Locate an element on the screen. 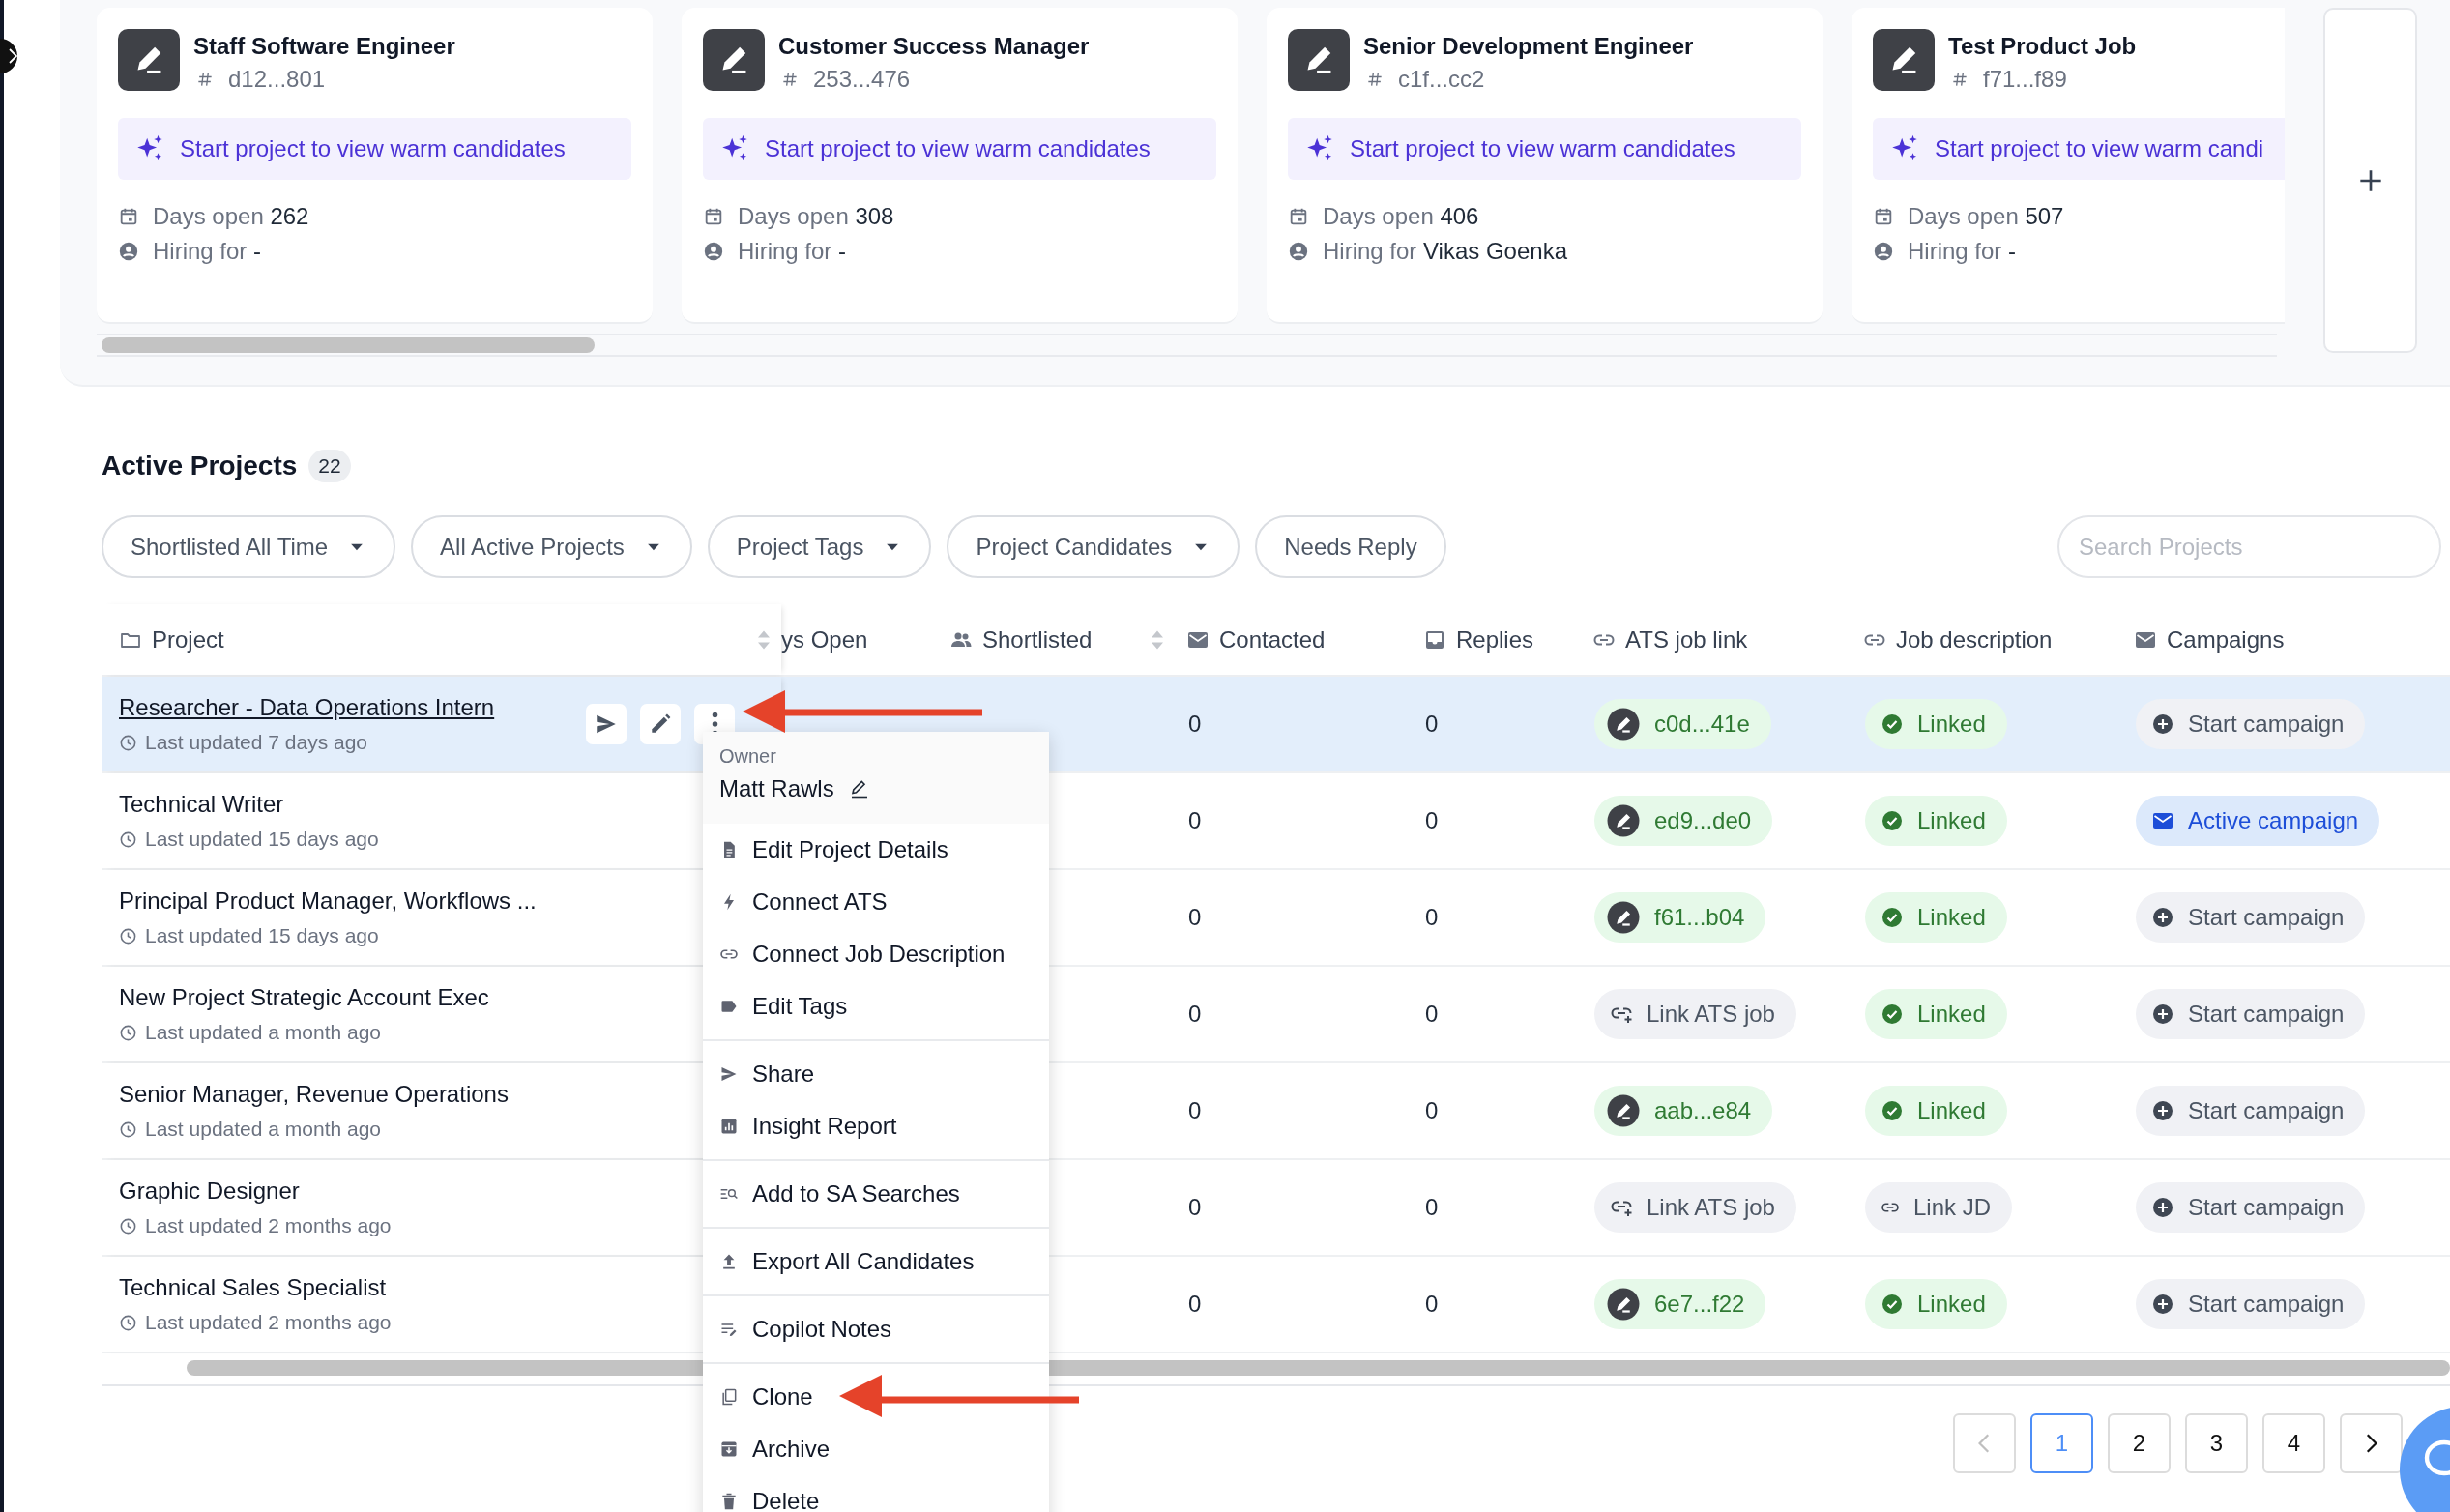  project-link: Graphic Designer is located at coordinates (255, 1191).